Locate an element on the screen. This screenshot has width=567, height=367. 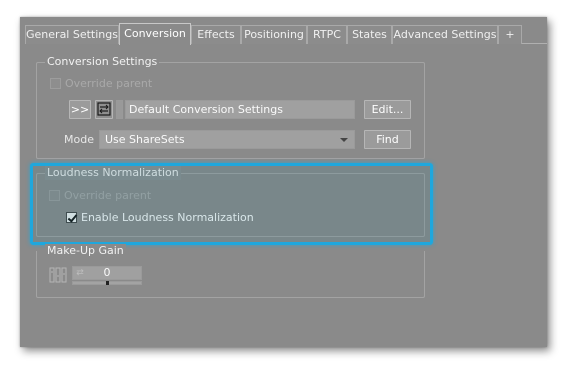
tab-positioning: Positioning is located at coordinates (274, 34).